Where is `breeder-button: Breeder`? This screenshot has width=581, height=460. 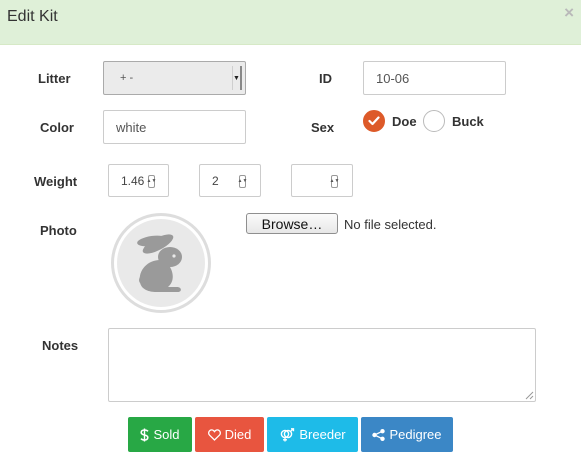 breeder-button: Breeder is located at coordinates (312, 434).